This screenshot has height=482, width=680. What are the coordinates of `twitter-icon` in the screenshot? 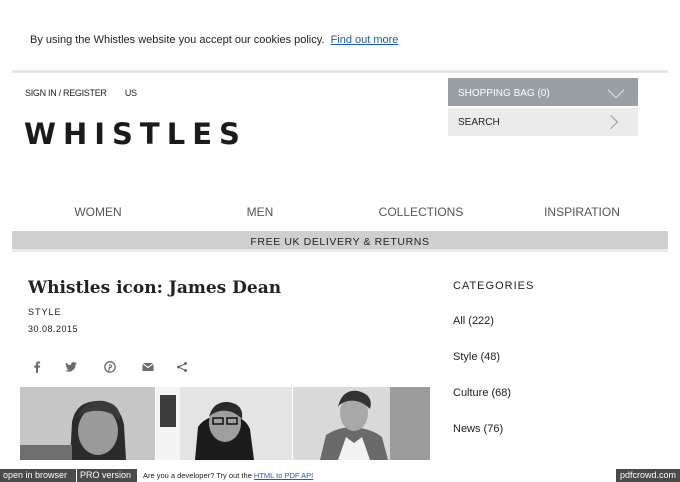 It's located at (71, 367).